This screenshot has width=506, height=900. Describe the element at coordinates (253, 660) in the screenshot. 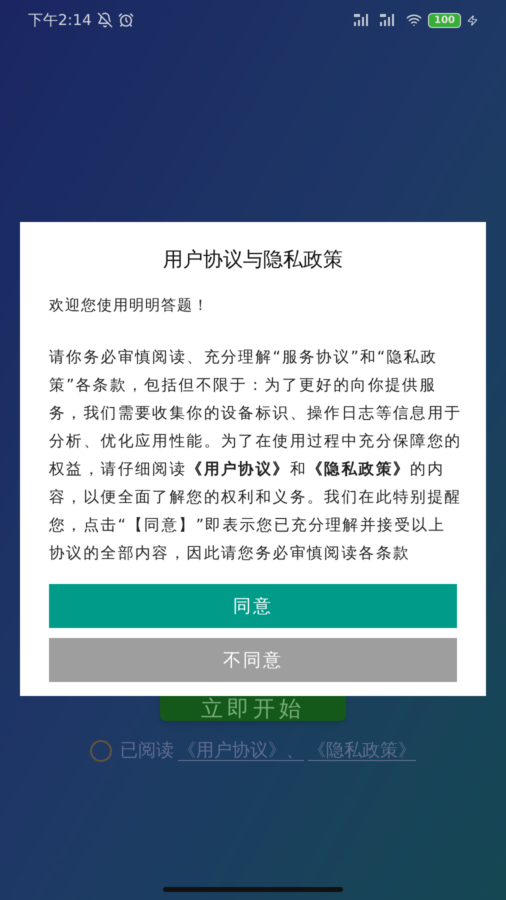

I see `disagree-button: 不同意` at that location.